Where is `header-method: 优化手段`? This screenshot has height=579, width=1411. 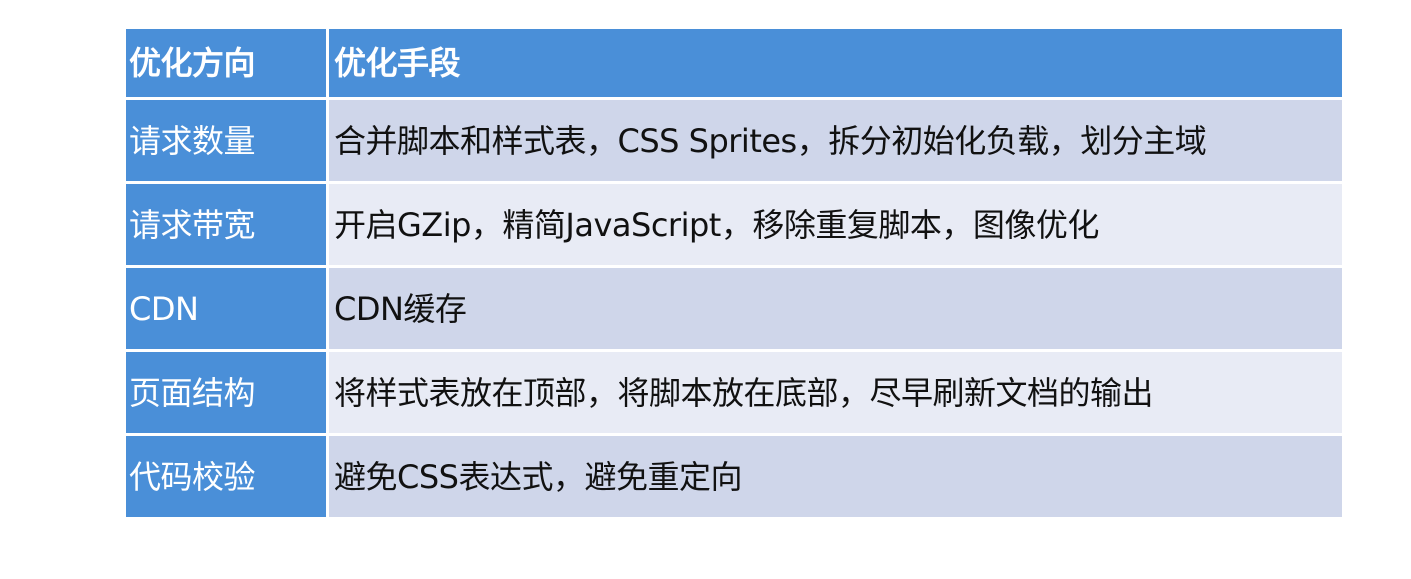
header-method: 优化手段 is located at coordinates (835, 64).